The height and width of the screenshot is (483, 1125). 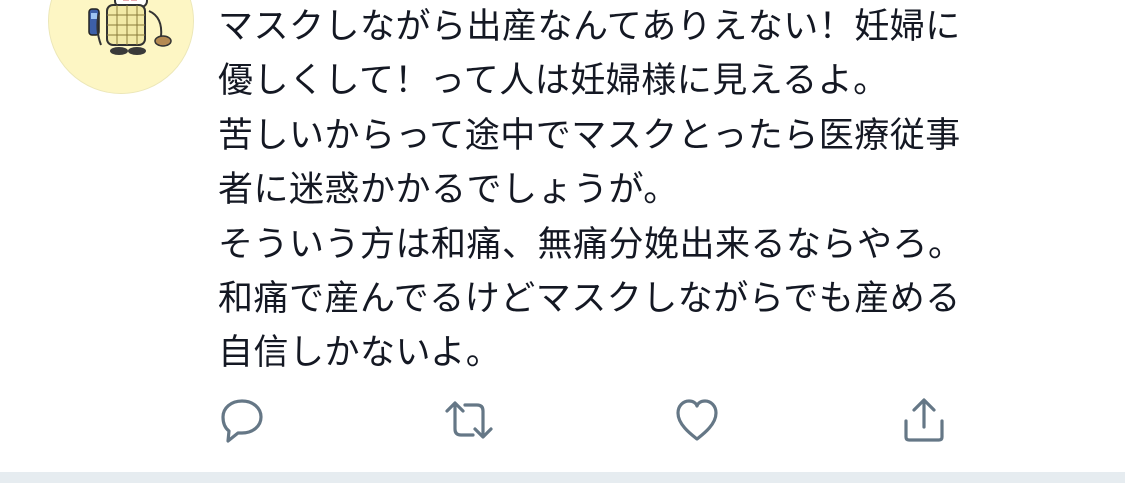 What do you see at coordinates (589, 27) in the screenshot?
I see `tweet-text-line: マスクしながら出産なんてありえない！妊婦に` at bounding box center [589, 27].